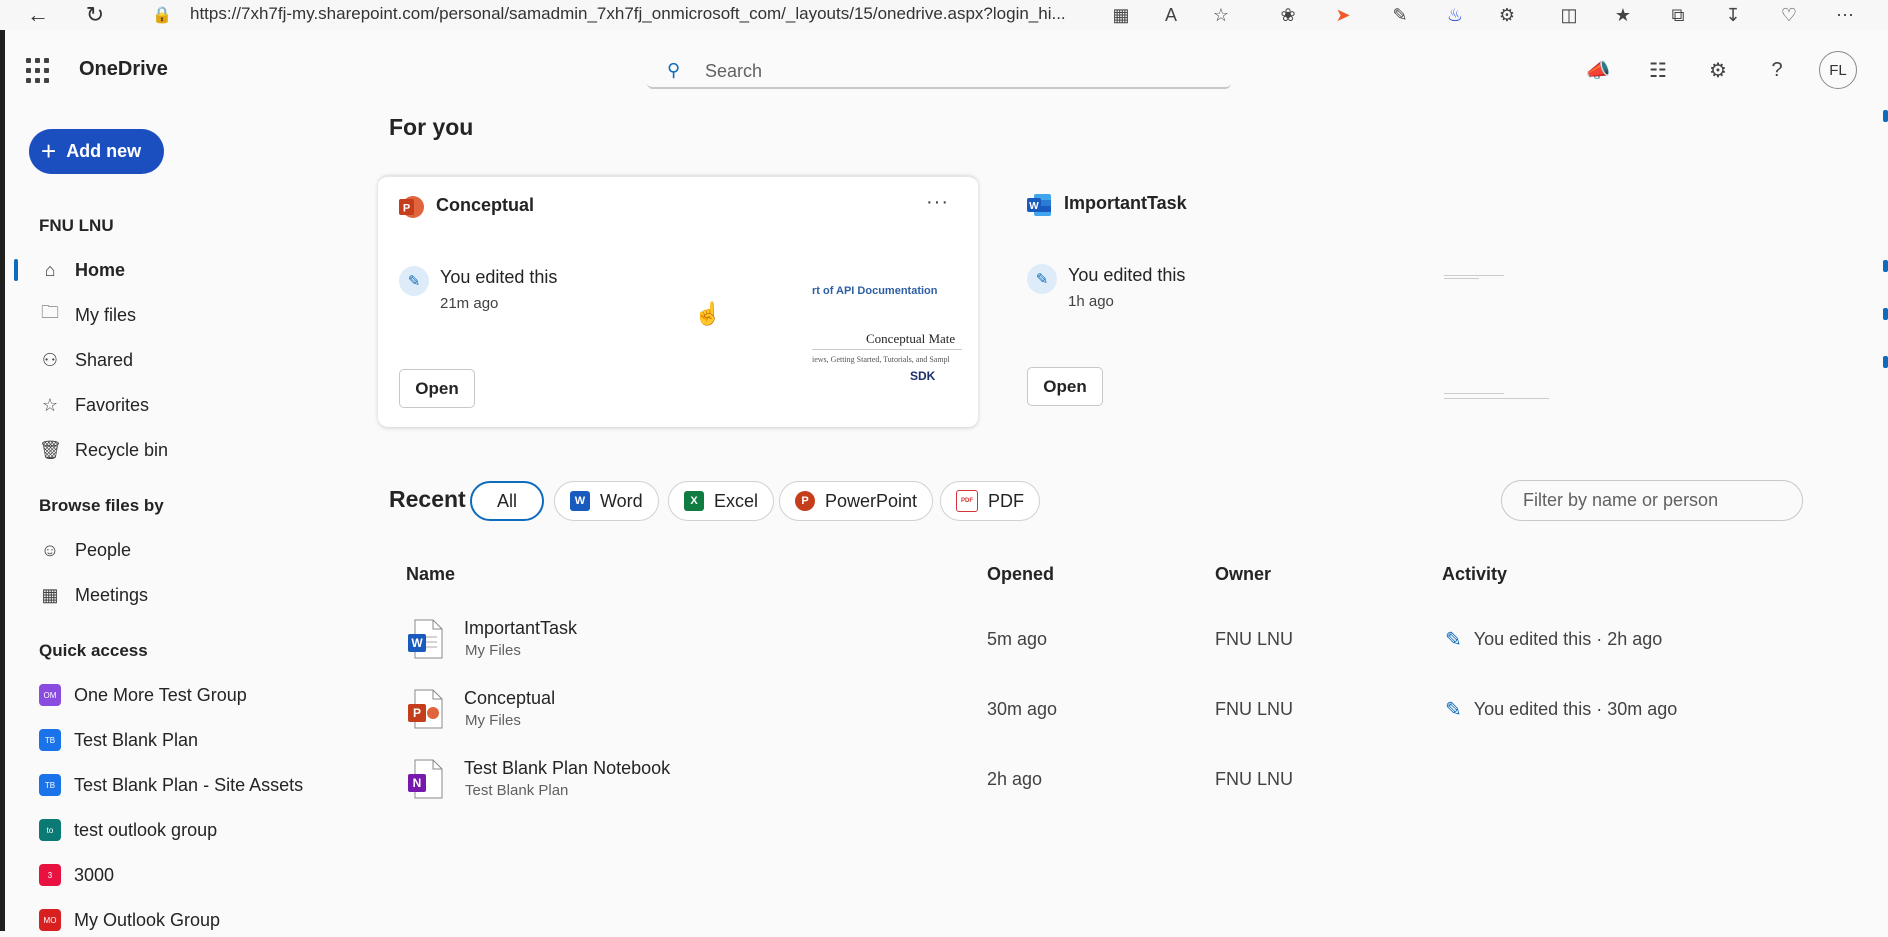  What do you see at coordinates (96, 151) in the screenshot?
I see `add-new-button: + Add new` at bounding box center [96, 151].